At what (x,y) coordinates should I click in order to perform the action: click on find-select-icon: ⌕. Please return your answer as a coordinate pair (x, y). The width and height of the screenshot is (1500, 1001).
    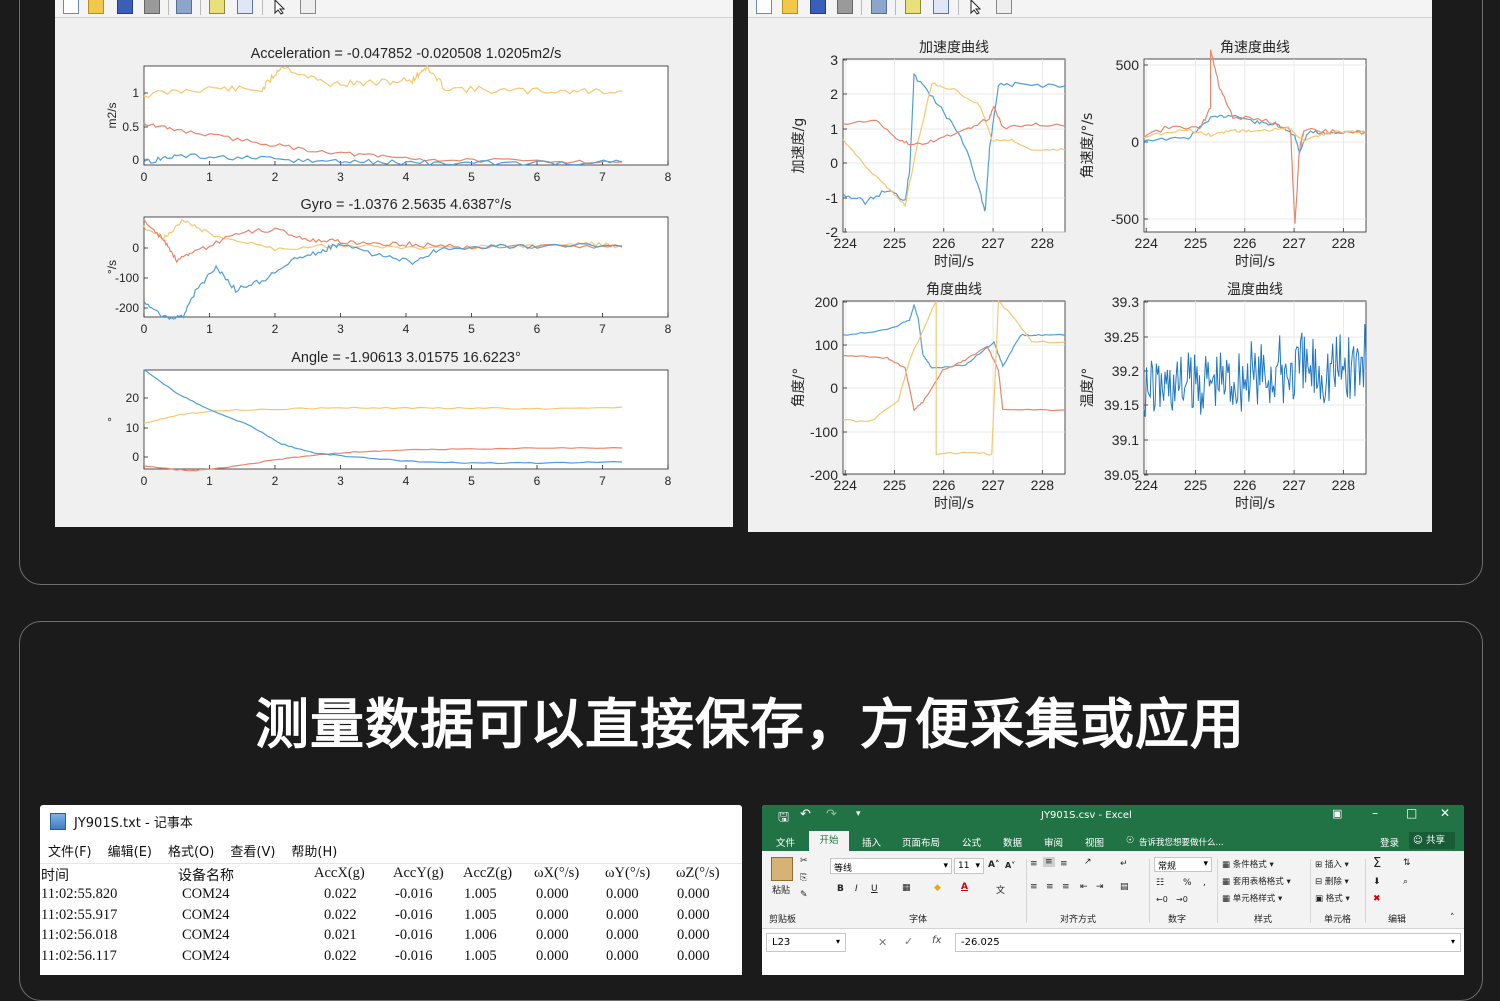
    Looking at the image, I should click on (1405, 882).